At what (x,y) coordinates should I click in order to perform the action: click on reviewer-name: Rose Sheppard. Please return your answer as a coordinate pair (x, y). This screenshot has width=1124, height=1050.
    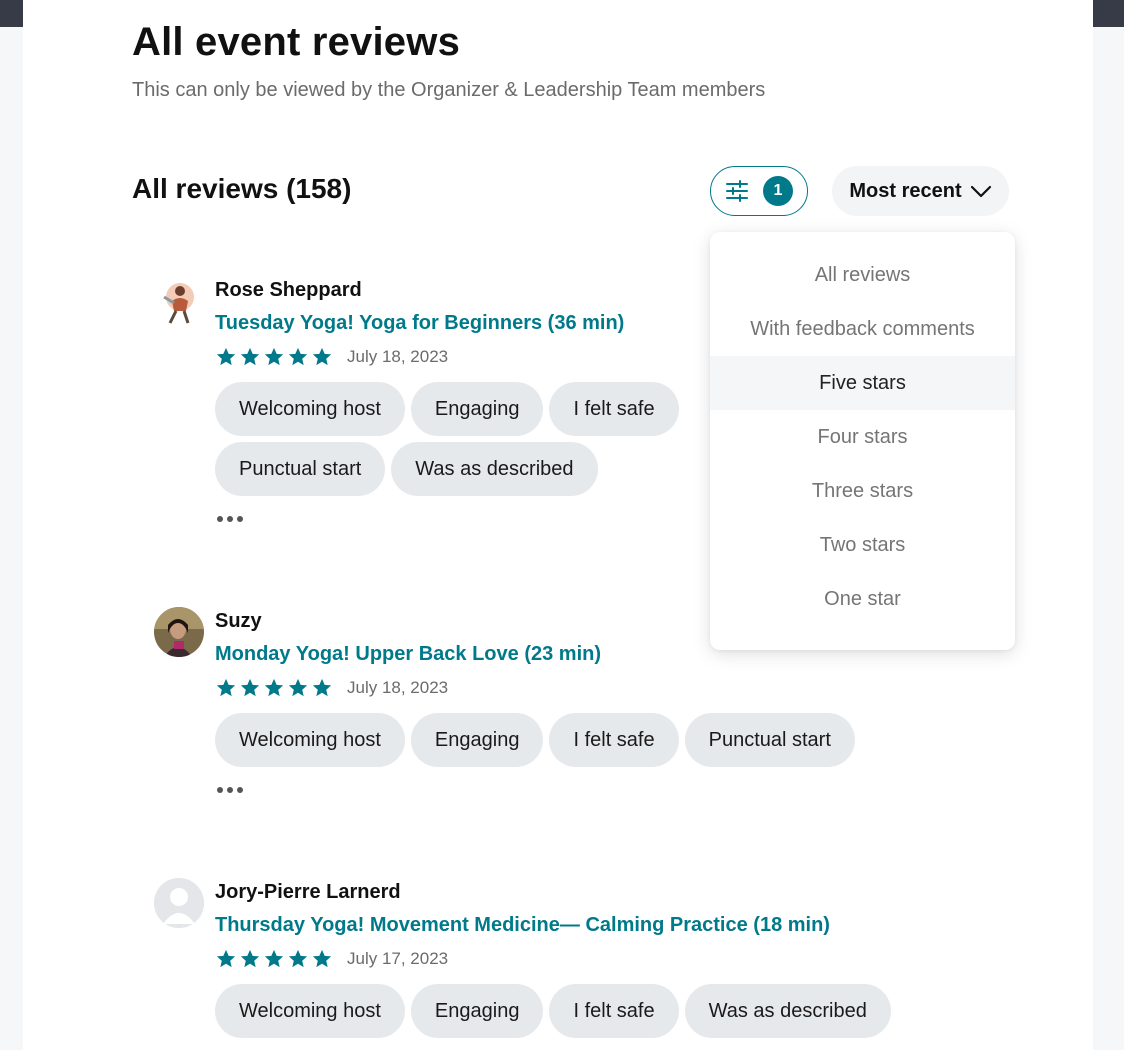
    Looking at the image, I should click on (288, 290).